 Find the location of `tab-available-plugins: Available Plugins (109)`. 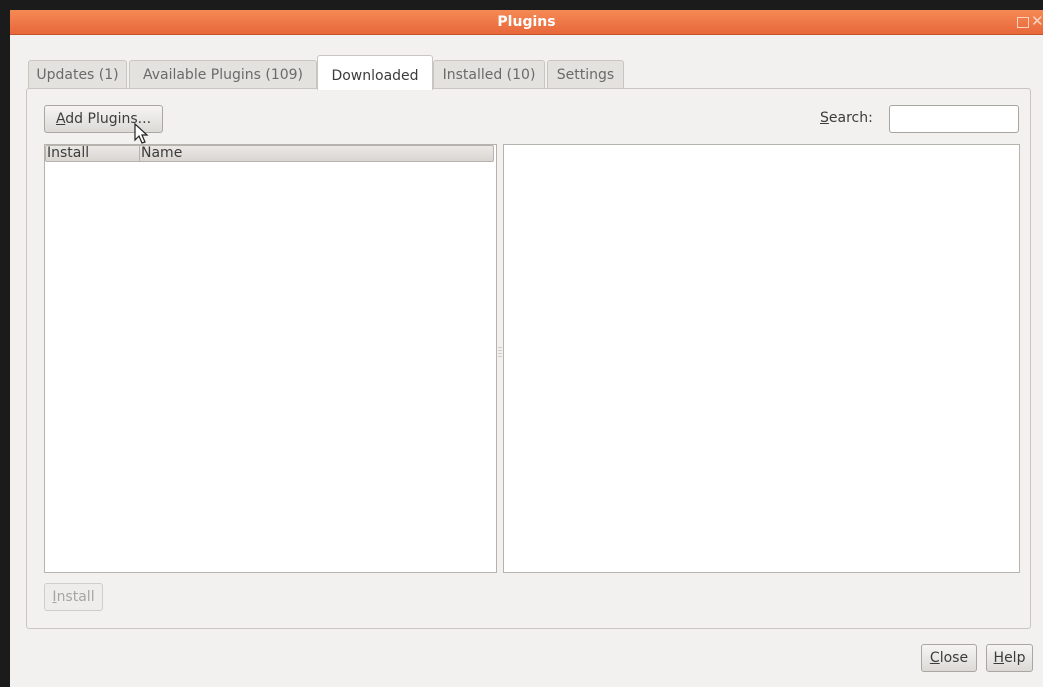

tab-available-plugins: Available Plugins (109) is located at coordinates (223, 74).